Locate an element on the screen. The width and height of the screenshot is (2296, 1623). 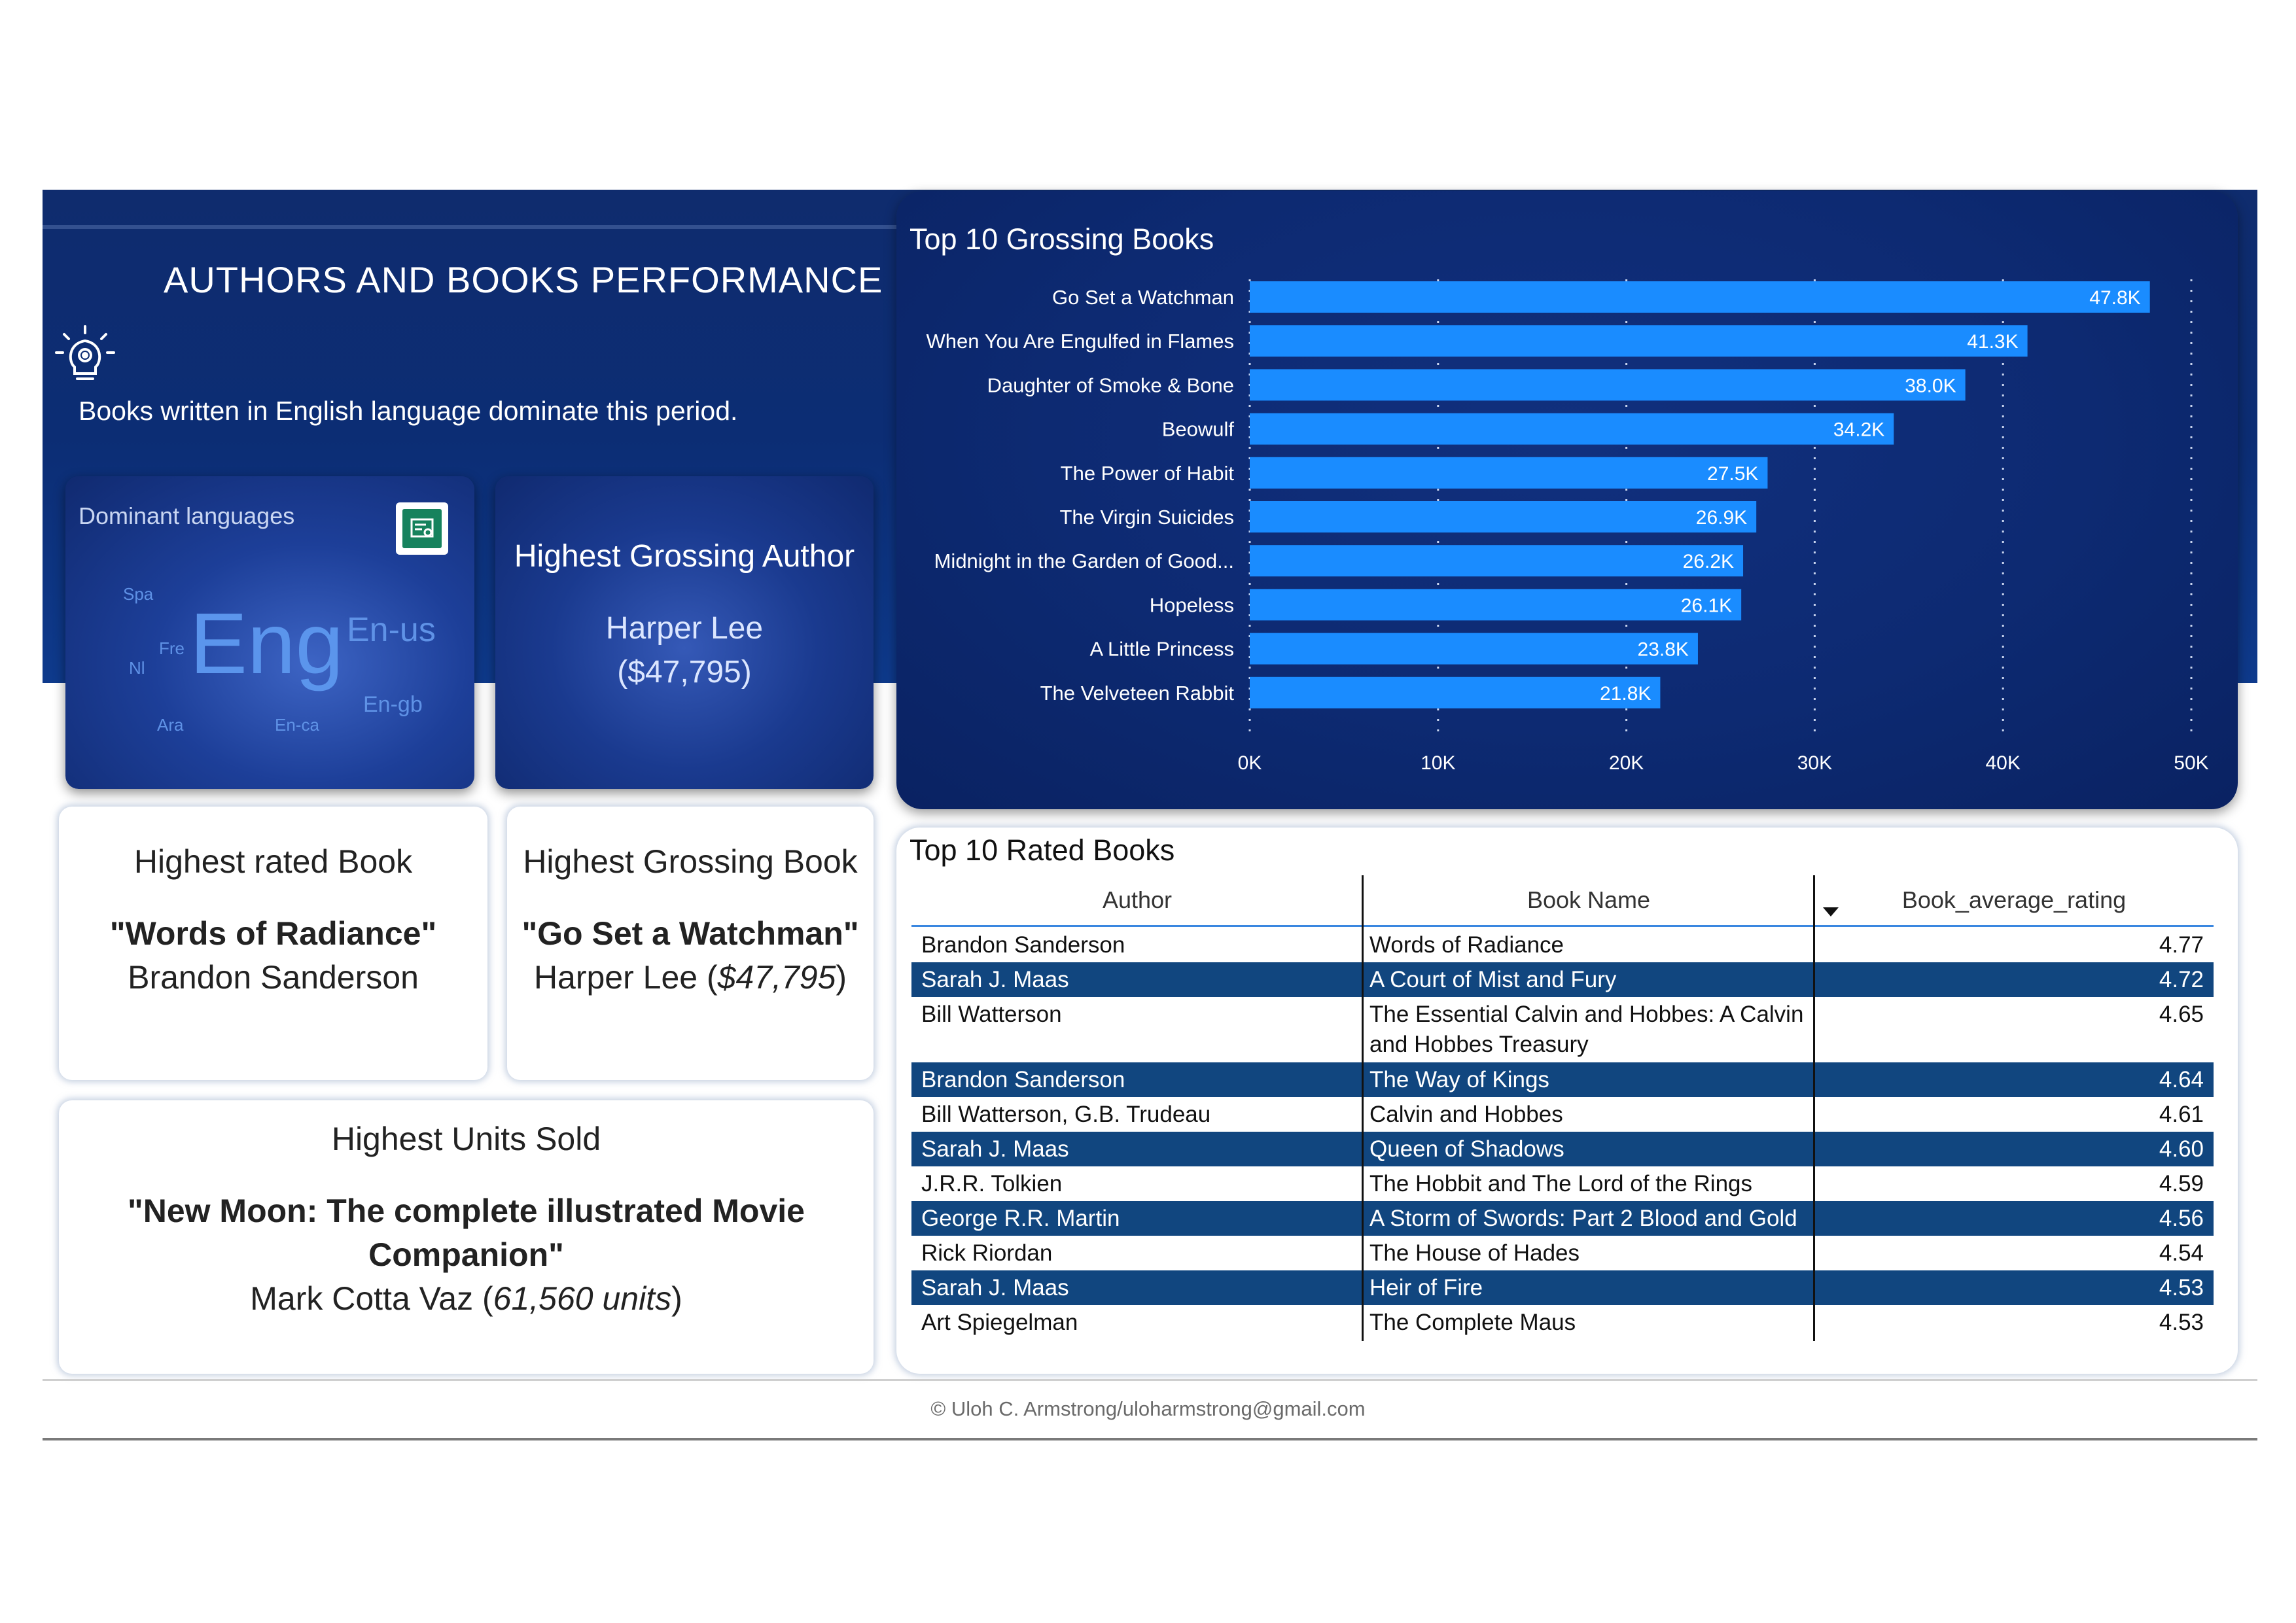
category-label: The Power of Habit is located at coordinates (1148, 474).